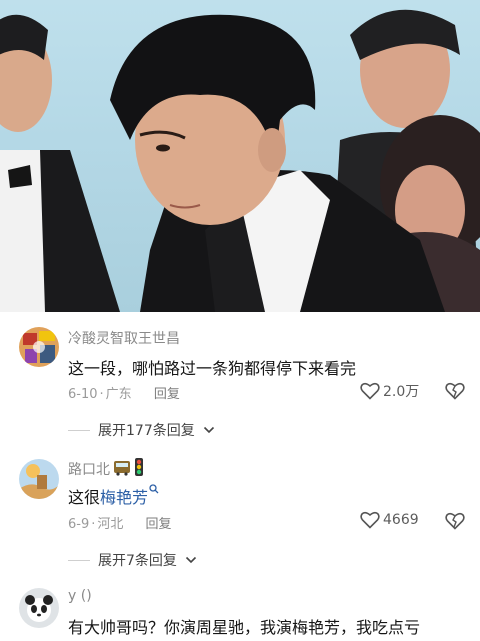 The image size is (480, 641). I want to click on like-button: 4669, so click(389, 520).